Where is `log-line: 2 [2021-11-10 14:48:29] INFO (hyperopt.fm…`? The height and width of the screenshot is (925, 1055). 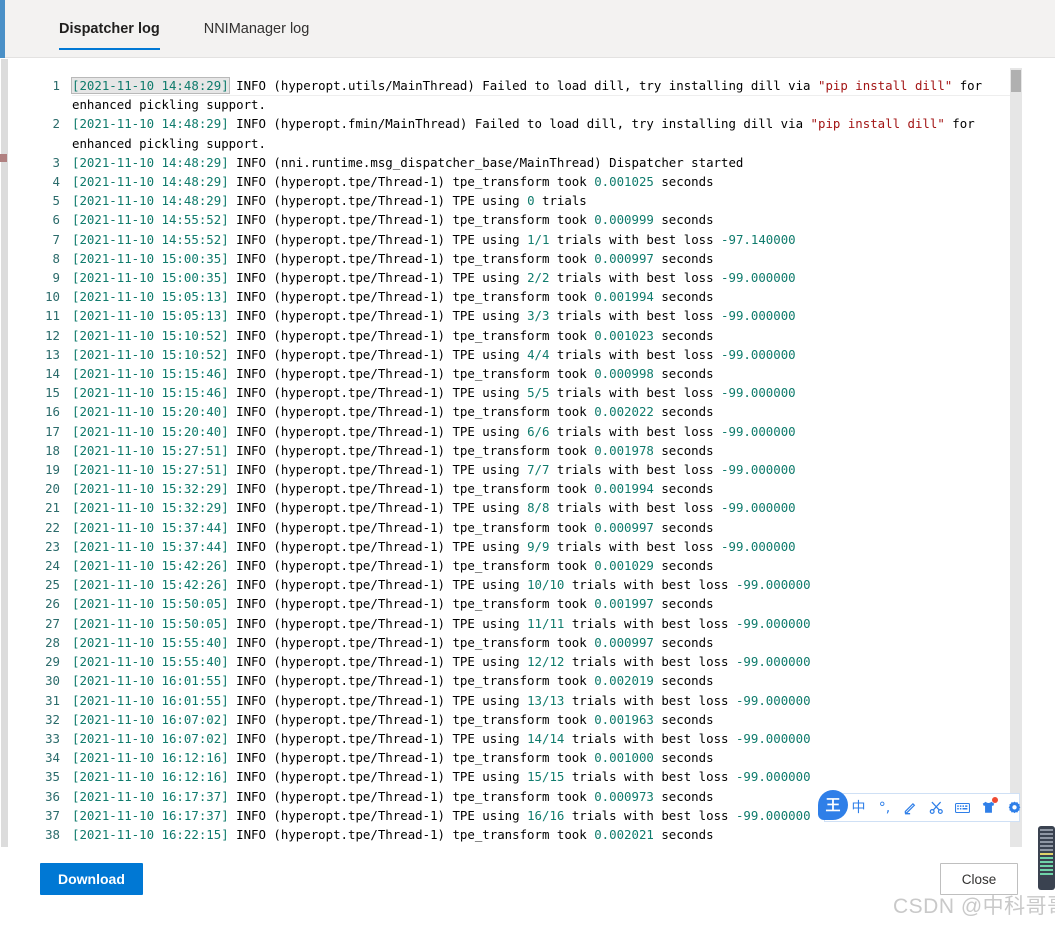 log-line: 2 [2021-11-10 14:48:29] INFO (hyperopt.fm… is located at coordinates (510, 133).